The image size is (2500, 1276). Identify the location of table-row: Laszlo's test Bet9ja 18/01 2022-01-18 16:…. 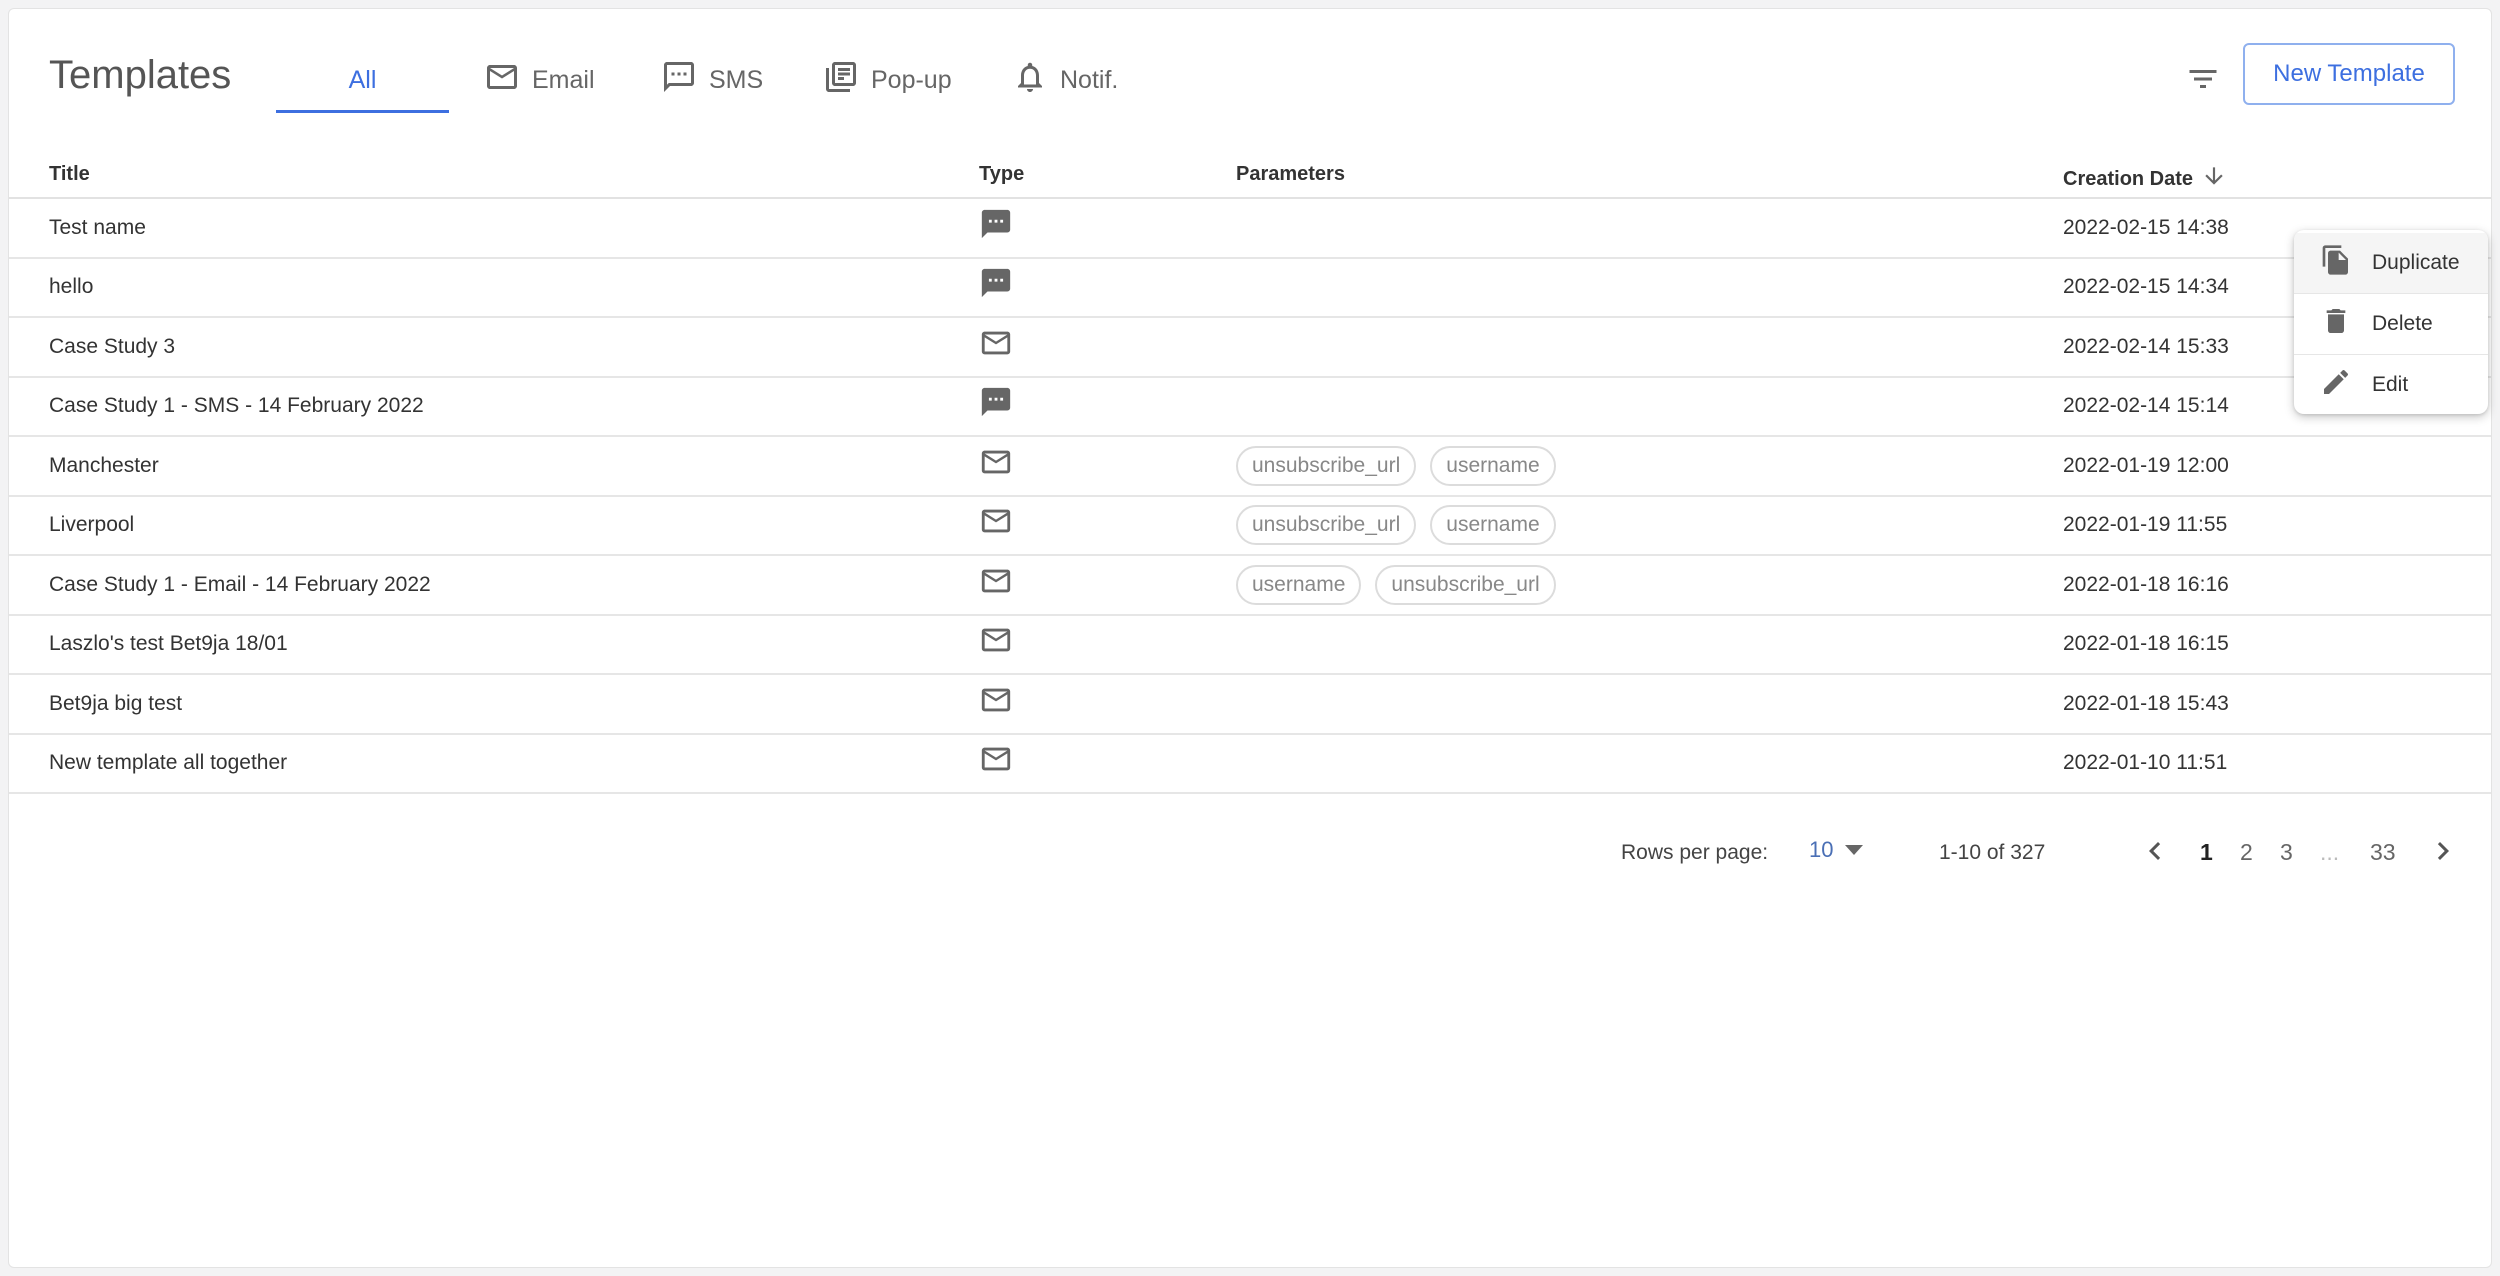
(1250, 645).